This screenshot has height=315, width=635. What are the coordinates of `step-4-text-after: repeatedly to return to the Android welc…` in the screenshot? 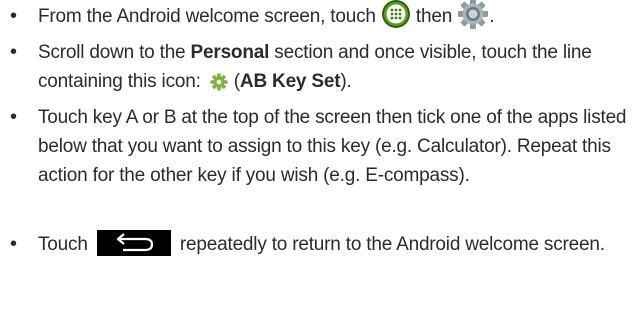 It's located at (392, 244).